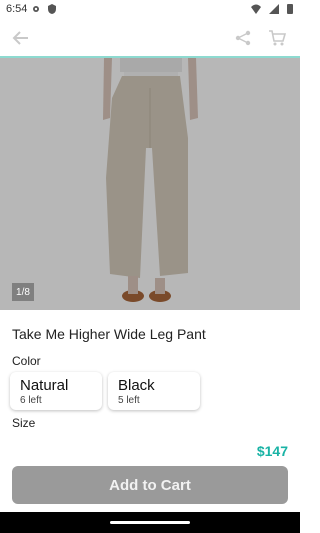  Describe the element at coordinates (36, 9) in the screenshot. I see `settings-icon` at that location.